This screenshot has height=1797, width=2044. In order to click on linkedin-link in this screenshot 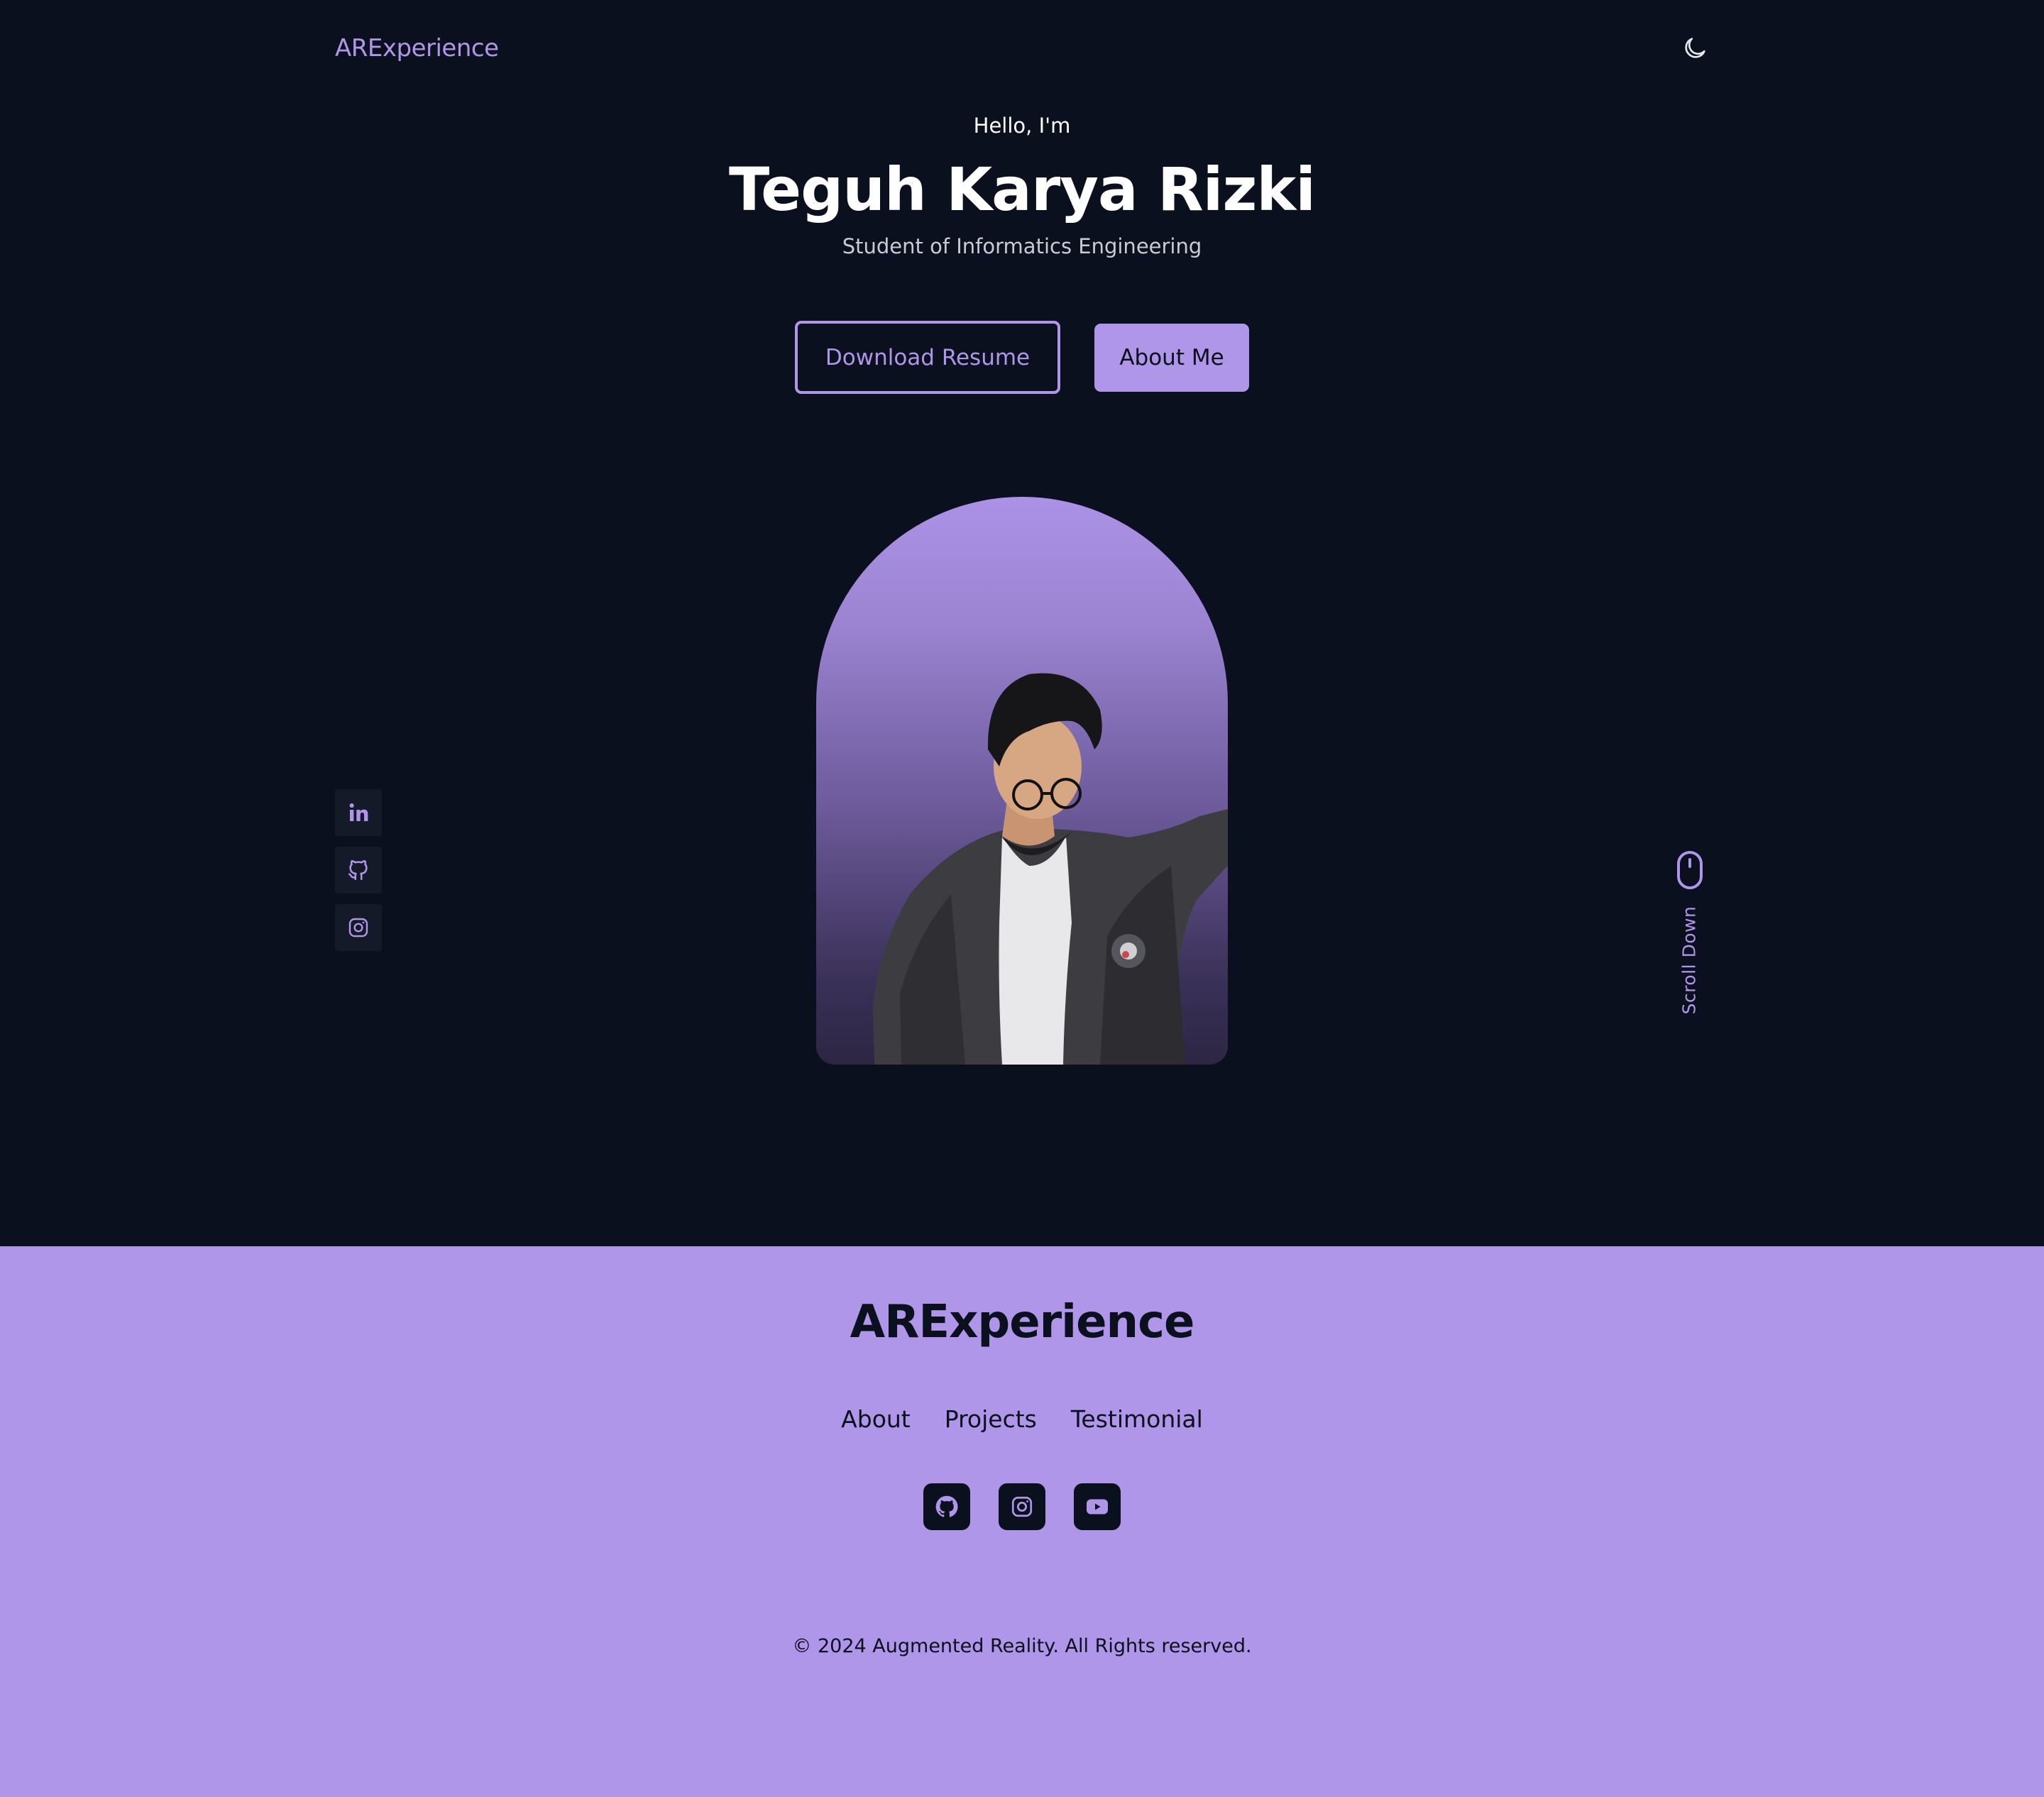, I will do `click(358, 812)`.